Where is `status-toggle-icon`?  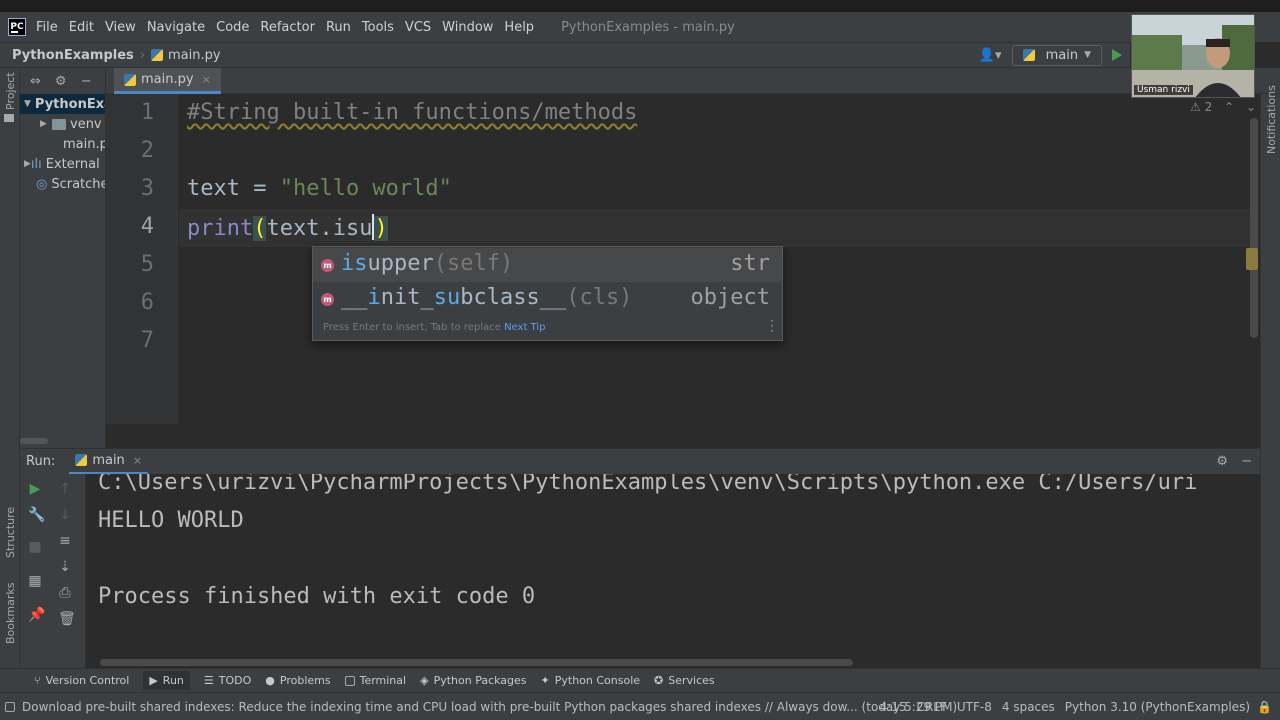
status-toggle-icon is located at coordinates (10, 706).